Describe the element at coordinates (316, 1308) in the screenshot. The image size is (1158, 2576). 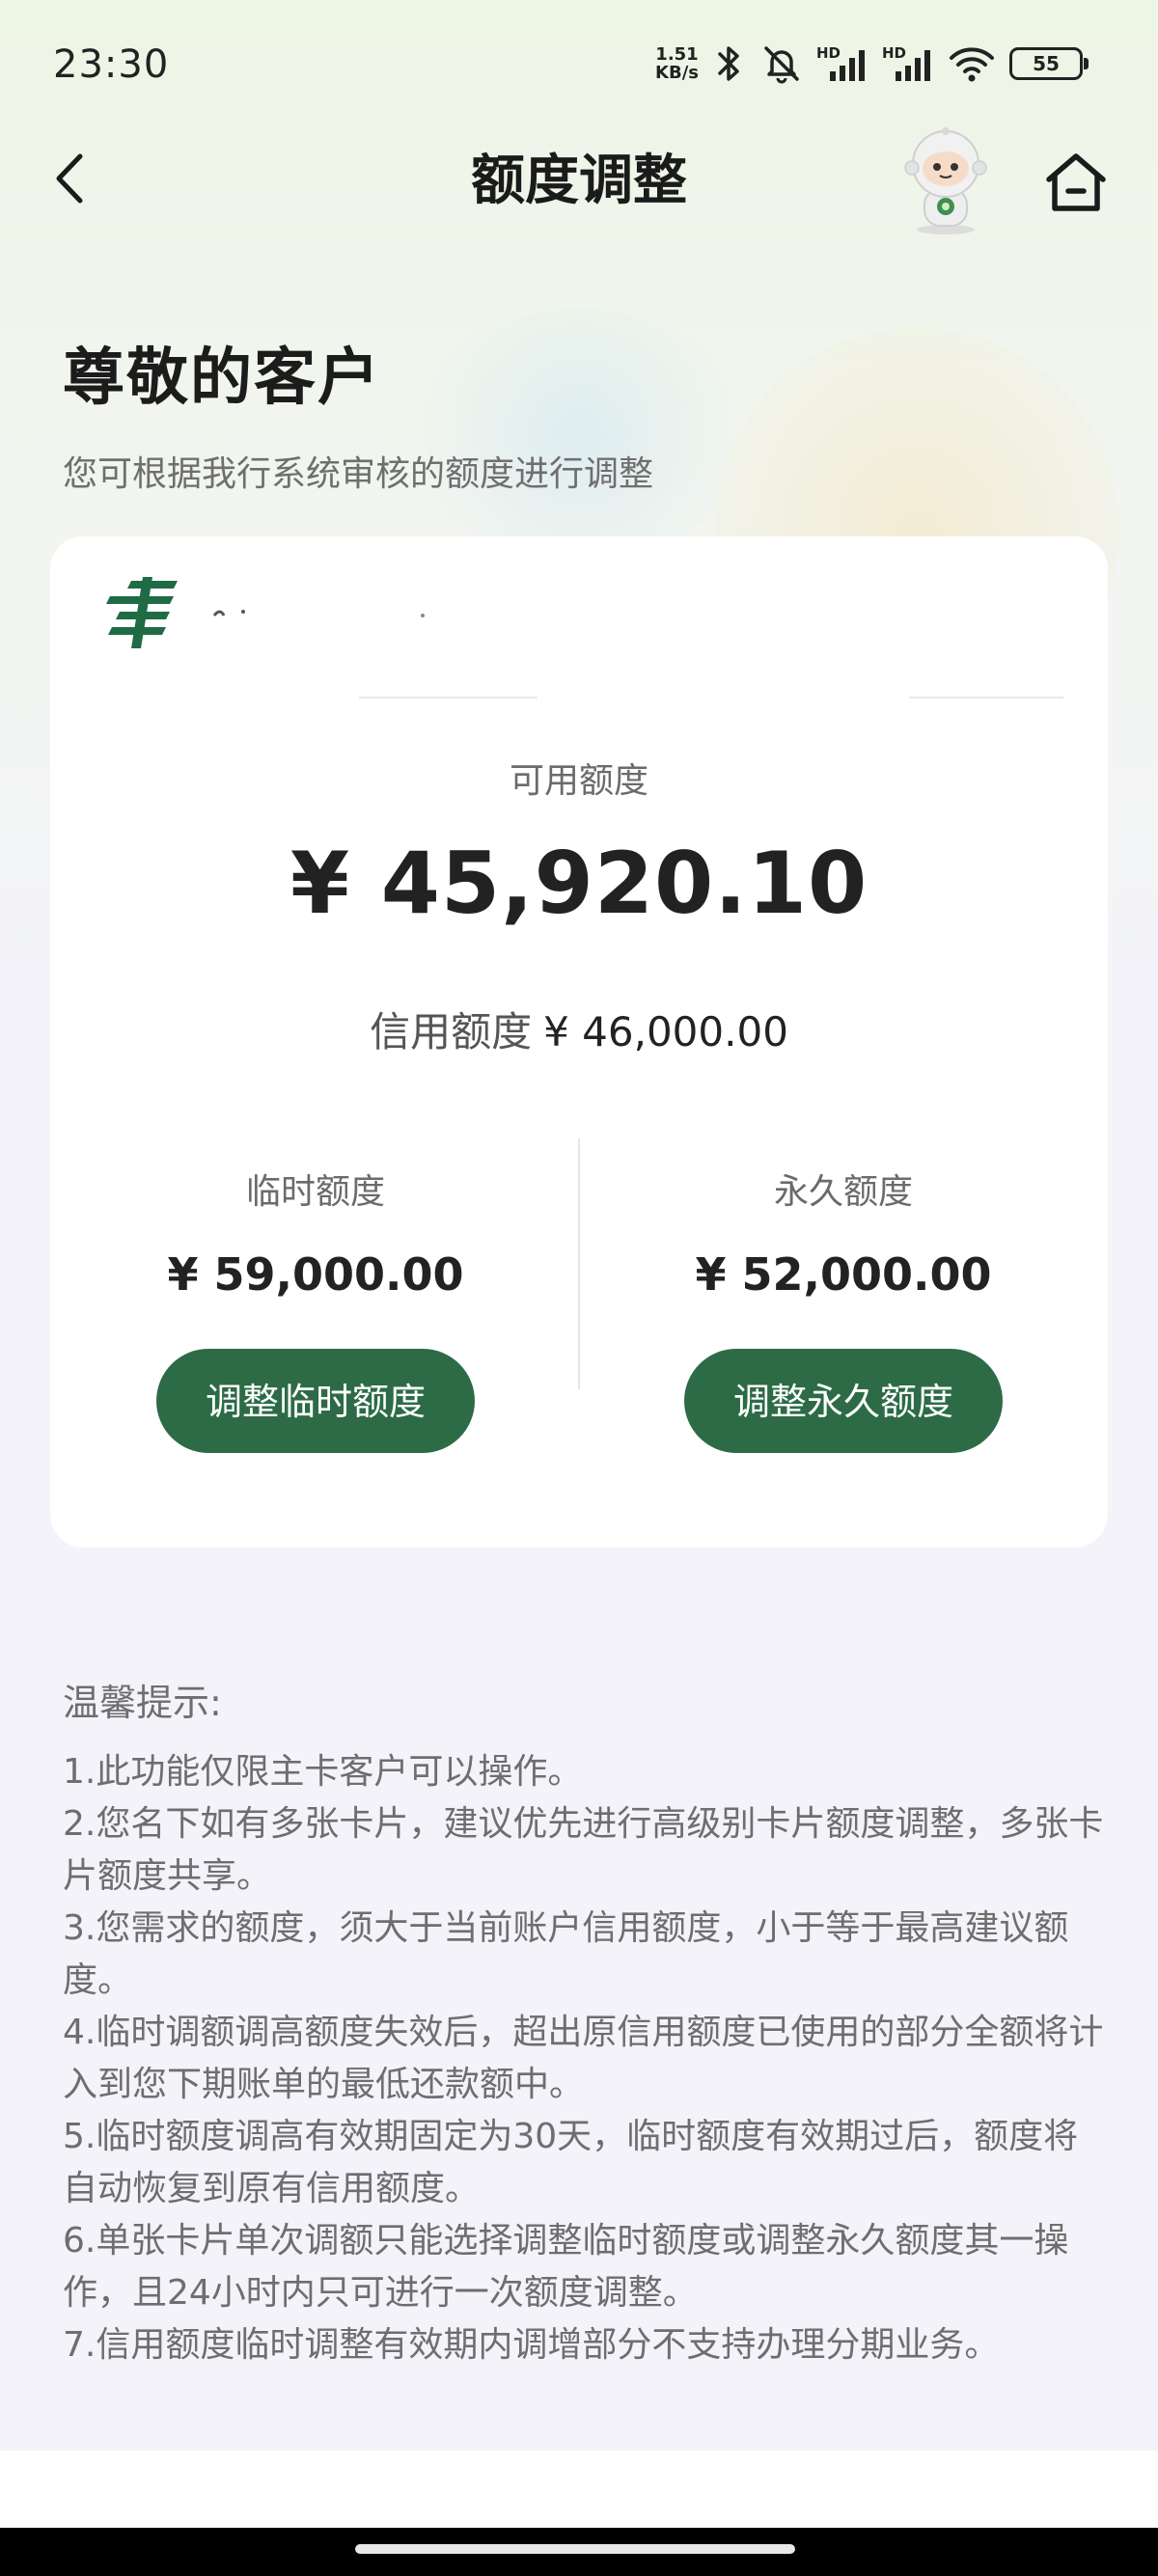
I see `temporary-limit-section: 临时额度 ¥ 59,000.00 调整临时额度` at that location.